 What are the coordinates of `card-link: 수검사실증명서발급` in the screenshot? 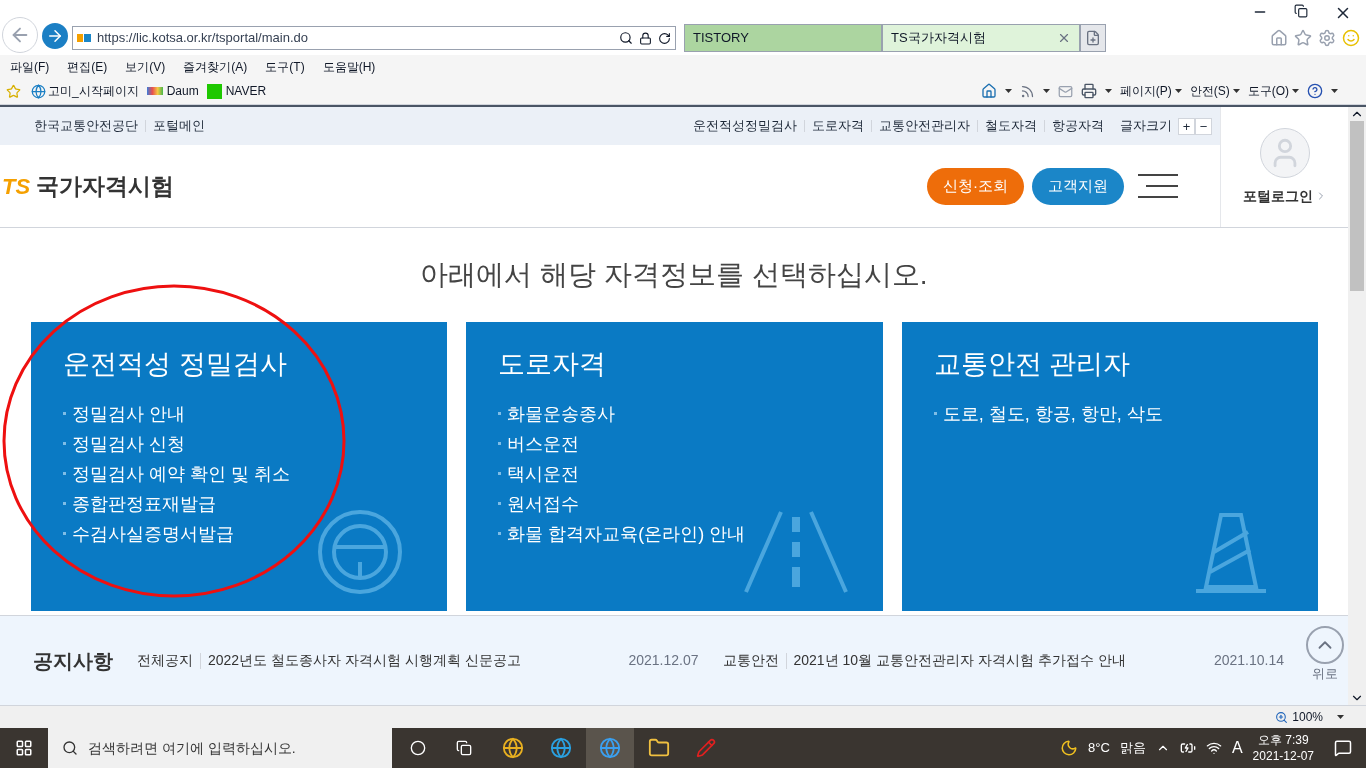 It's located at (153, 533).